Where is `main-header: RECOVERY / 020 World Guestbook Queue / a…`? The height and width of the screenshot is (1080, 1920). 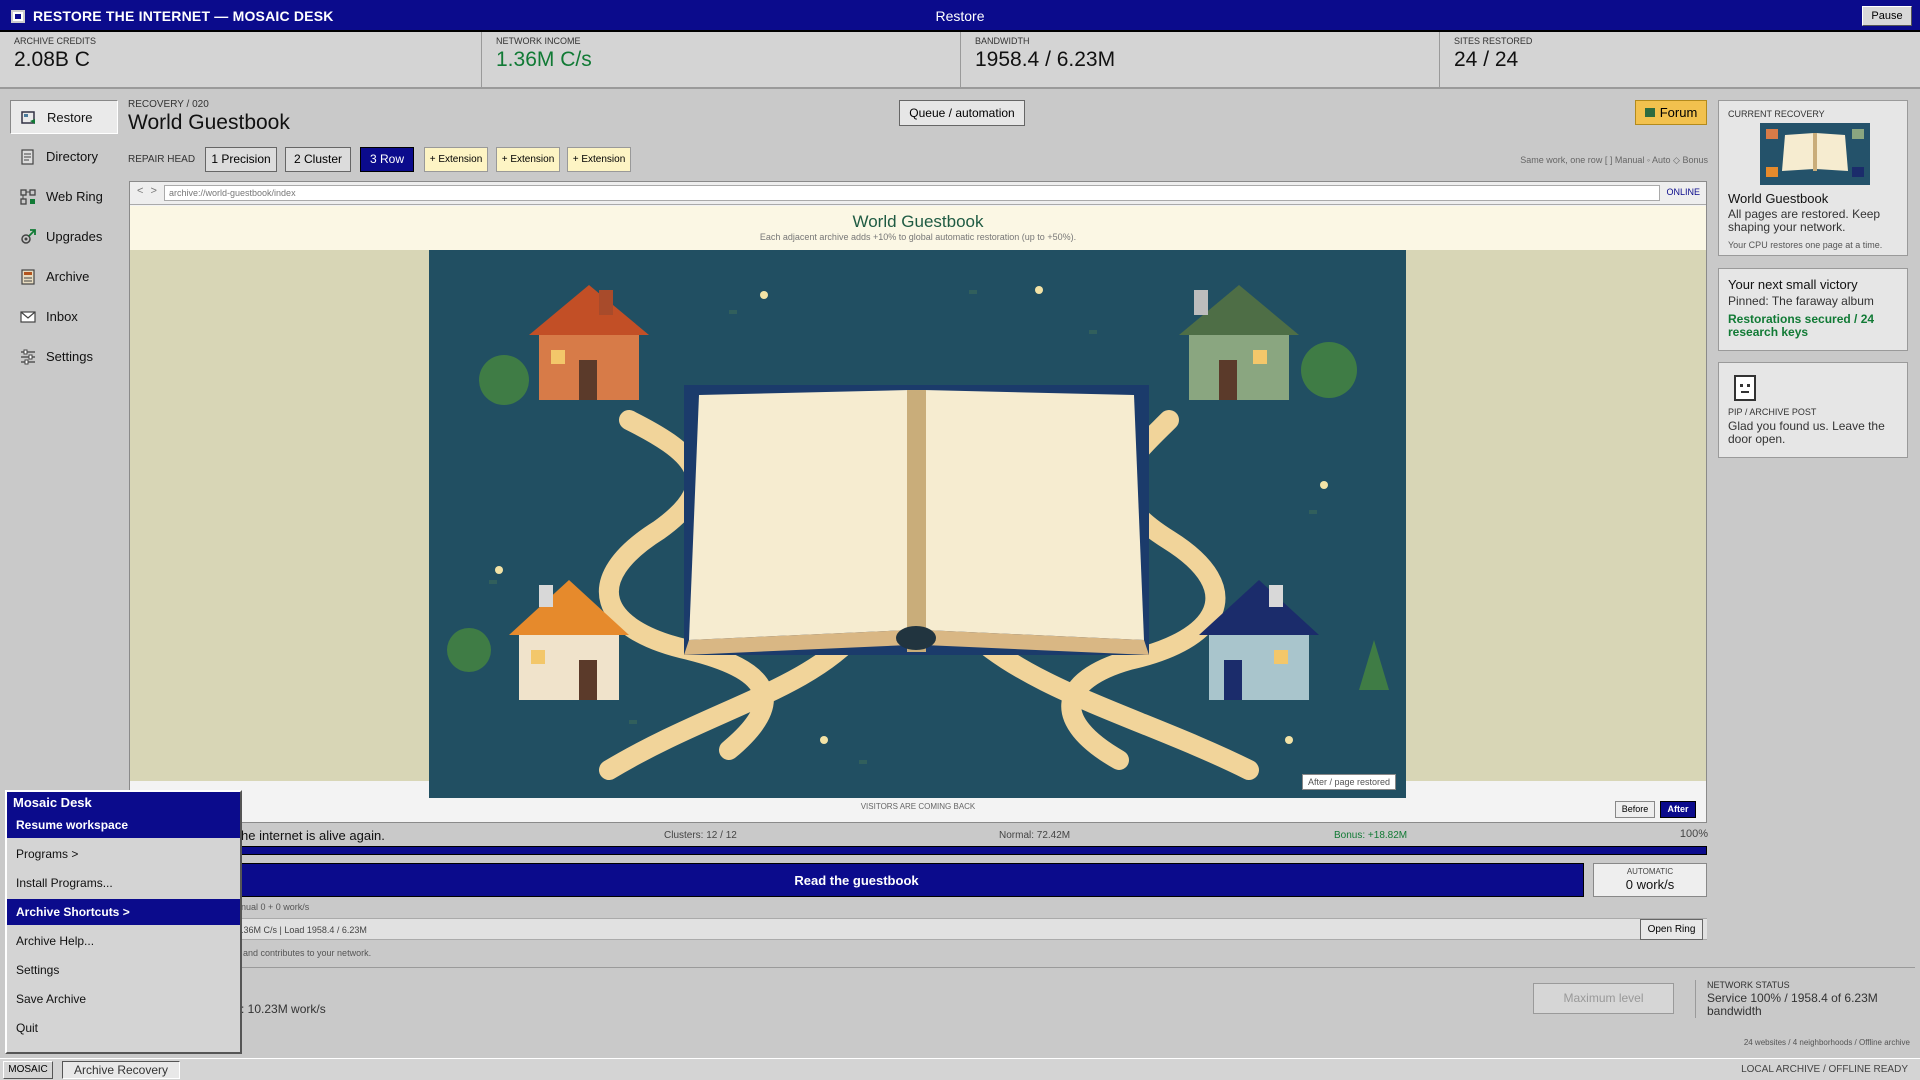
main-header: RECOVERY / 020 World Guestbook Queue / a… is located at coordinates (918, 138).